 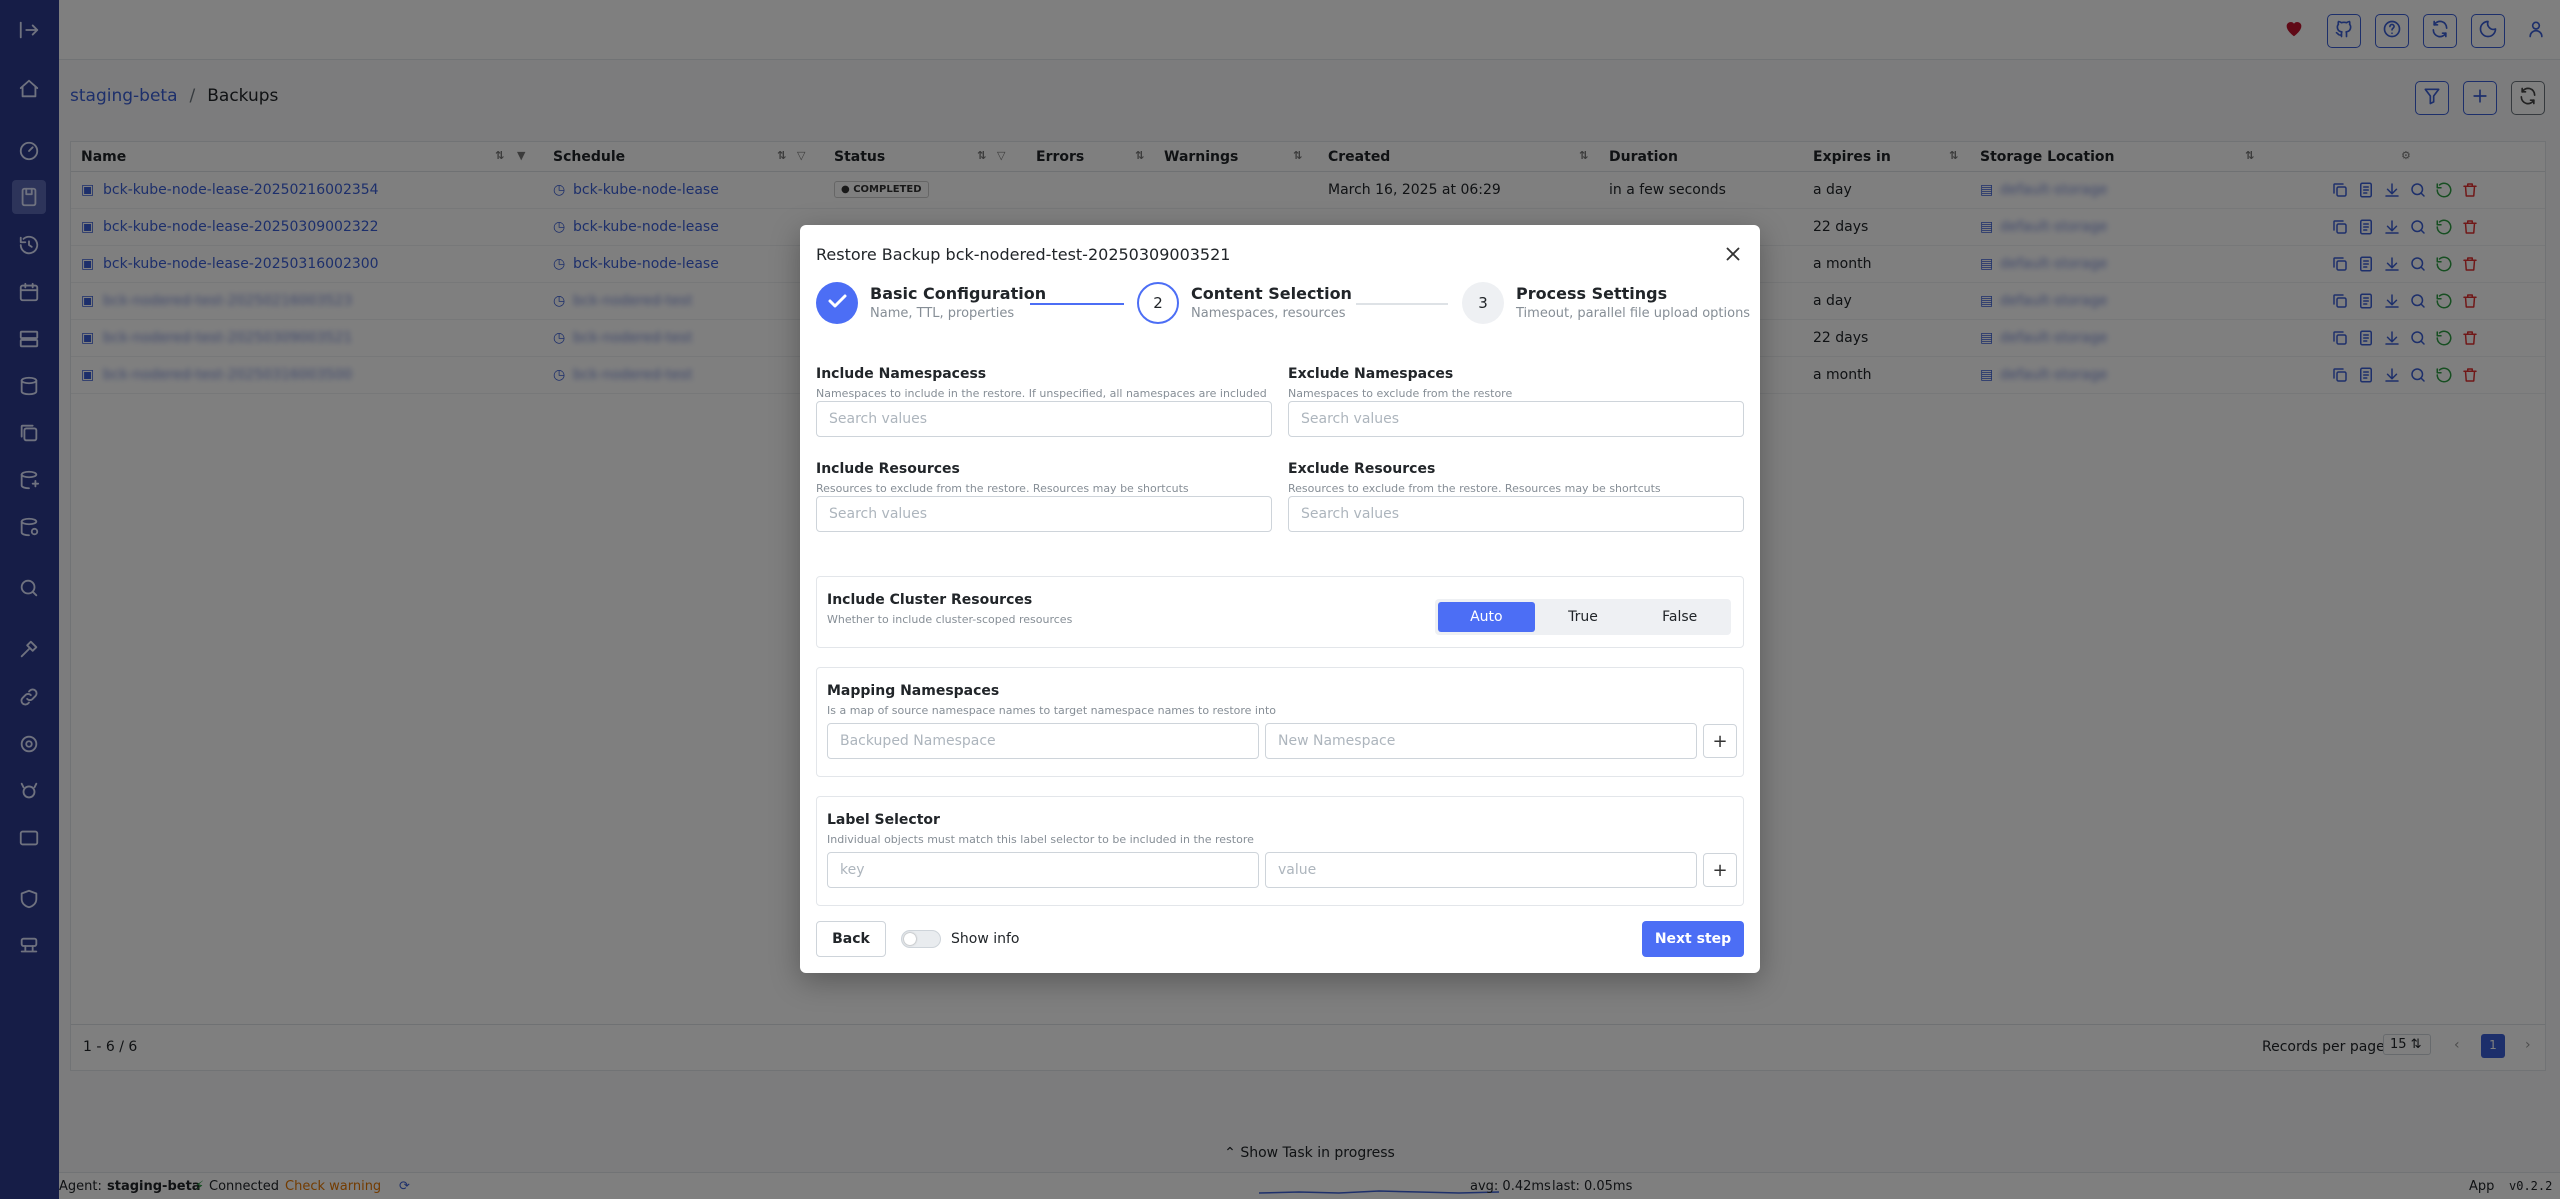 I want to click on exclude-namespaces-desc: Namespaces to exclude from the restore, so click(x=1400, y=393).